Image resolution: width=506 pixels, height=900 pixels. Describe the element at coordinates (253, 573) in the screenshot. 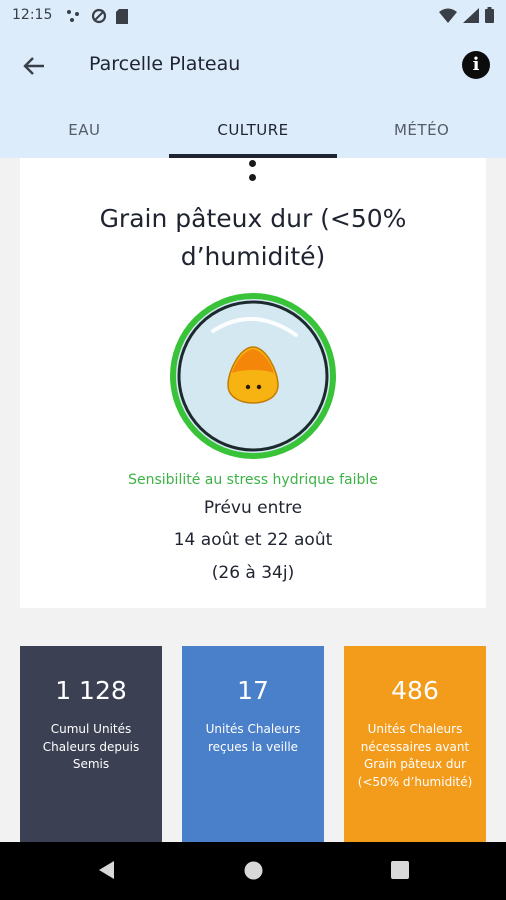

I see `forecast-range: (26 à 34j)` at that location.